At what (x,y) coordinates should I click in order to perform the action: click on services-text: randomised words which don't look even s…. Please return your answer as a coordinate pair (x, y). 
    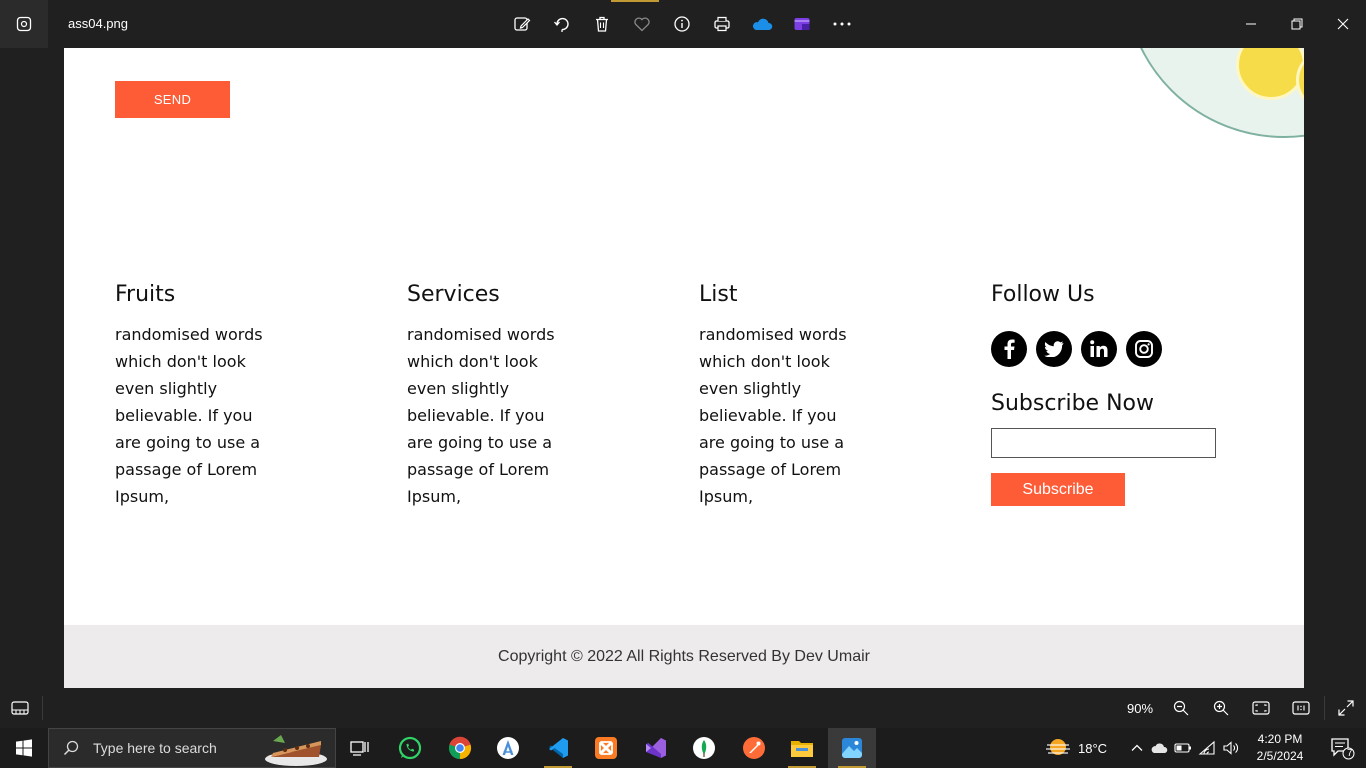
    Looking at the image, I should click on (481, 415).